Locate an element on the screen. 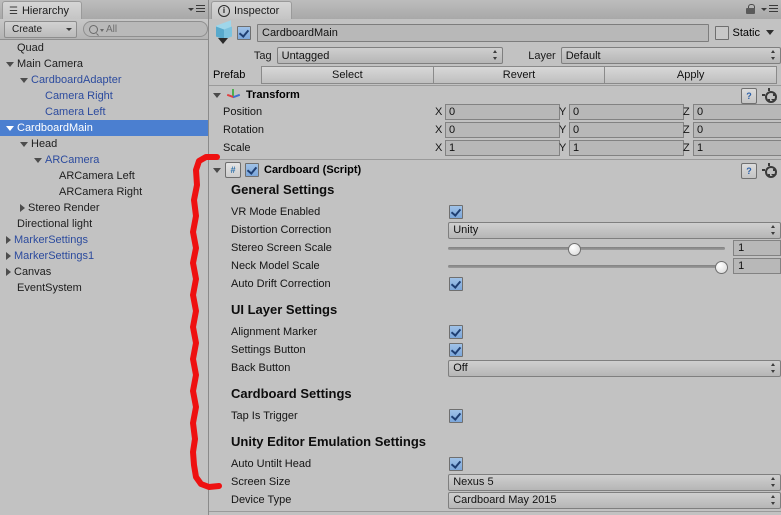 Image resolution: width=781 pixels, height=515 pixels. hierarchy-item-quad: Quad is located at coordinates (104, 48).